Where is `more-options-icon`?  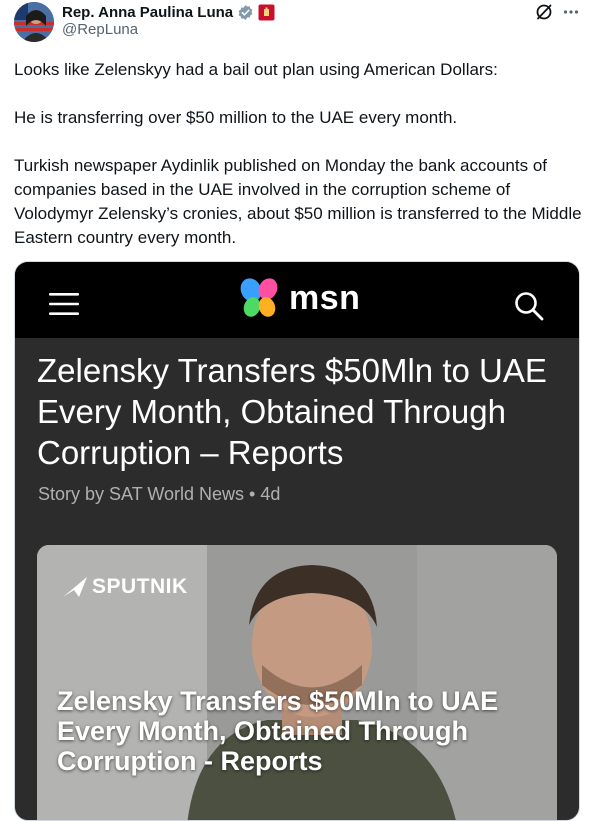
more-options-icon is located at coordinates (571, 12).